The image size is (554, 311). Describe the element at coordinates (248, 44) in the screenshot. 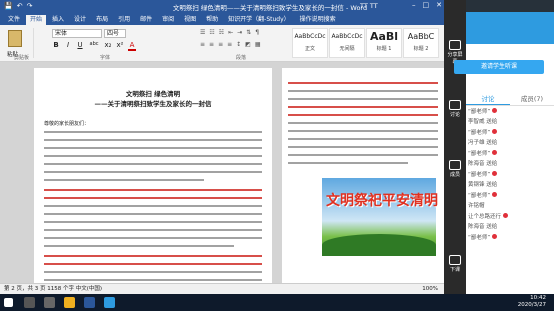

I see `shading-icon: ◩` at that location.